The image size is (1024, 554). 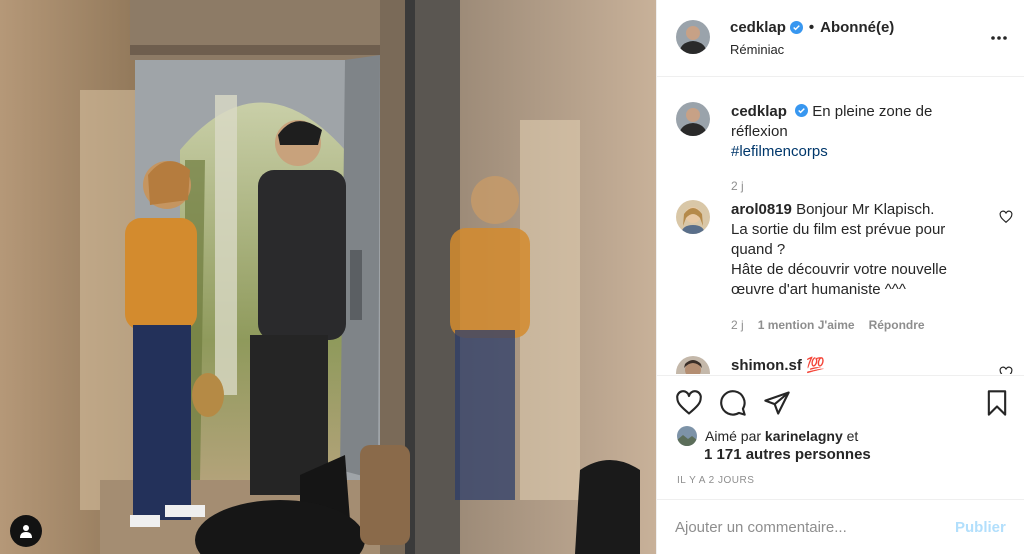 What do you see at coordinates (687, 436) in the screenshot?
I see `liker-avatar` at bounding box center [687, 436].